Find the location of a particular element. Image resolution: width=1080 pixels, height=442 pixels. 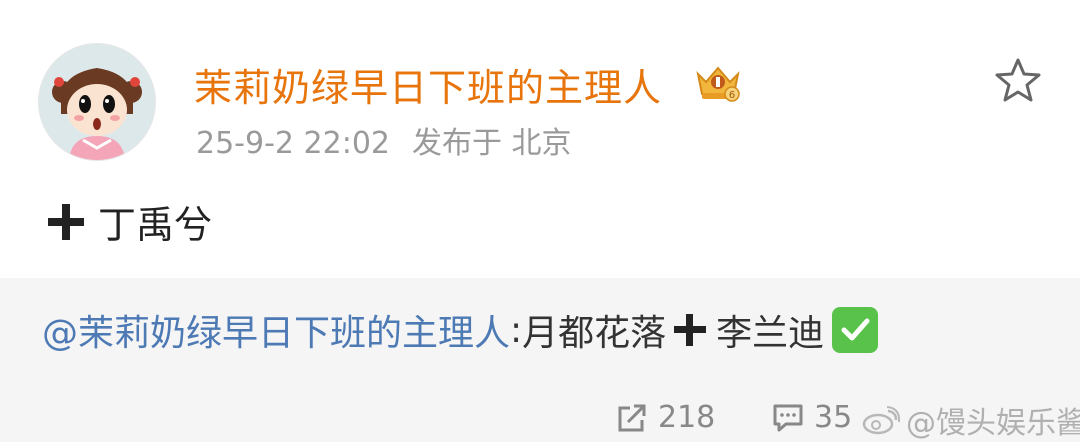

share-count: 218 is located at coordinates (687, 417).